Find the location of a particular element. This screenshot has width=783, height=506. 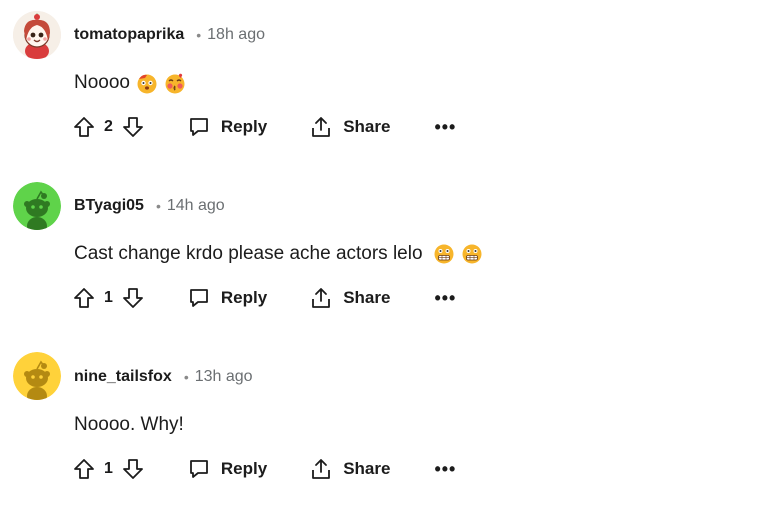

comment-actions: 2 Reply Share ••• is located at coordinates (264, 127).